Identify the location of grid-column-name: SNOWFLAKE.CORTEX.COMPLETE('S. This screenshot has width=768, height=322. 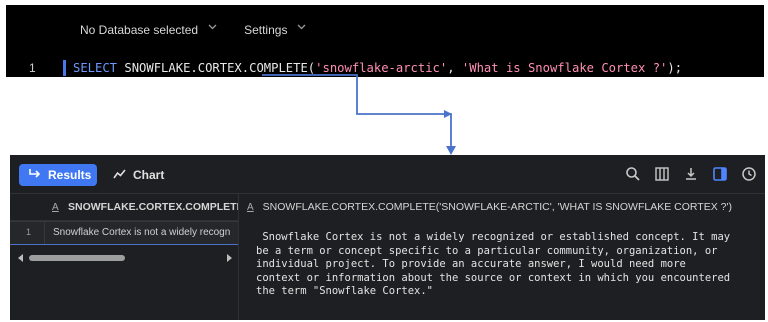
(153, 207).